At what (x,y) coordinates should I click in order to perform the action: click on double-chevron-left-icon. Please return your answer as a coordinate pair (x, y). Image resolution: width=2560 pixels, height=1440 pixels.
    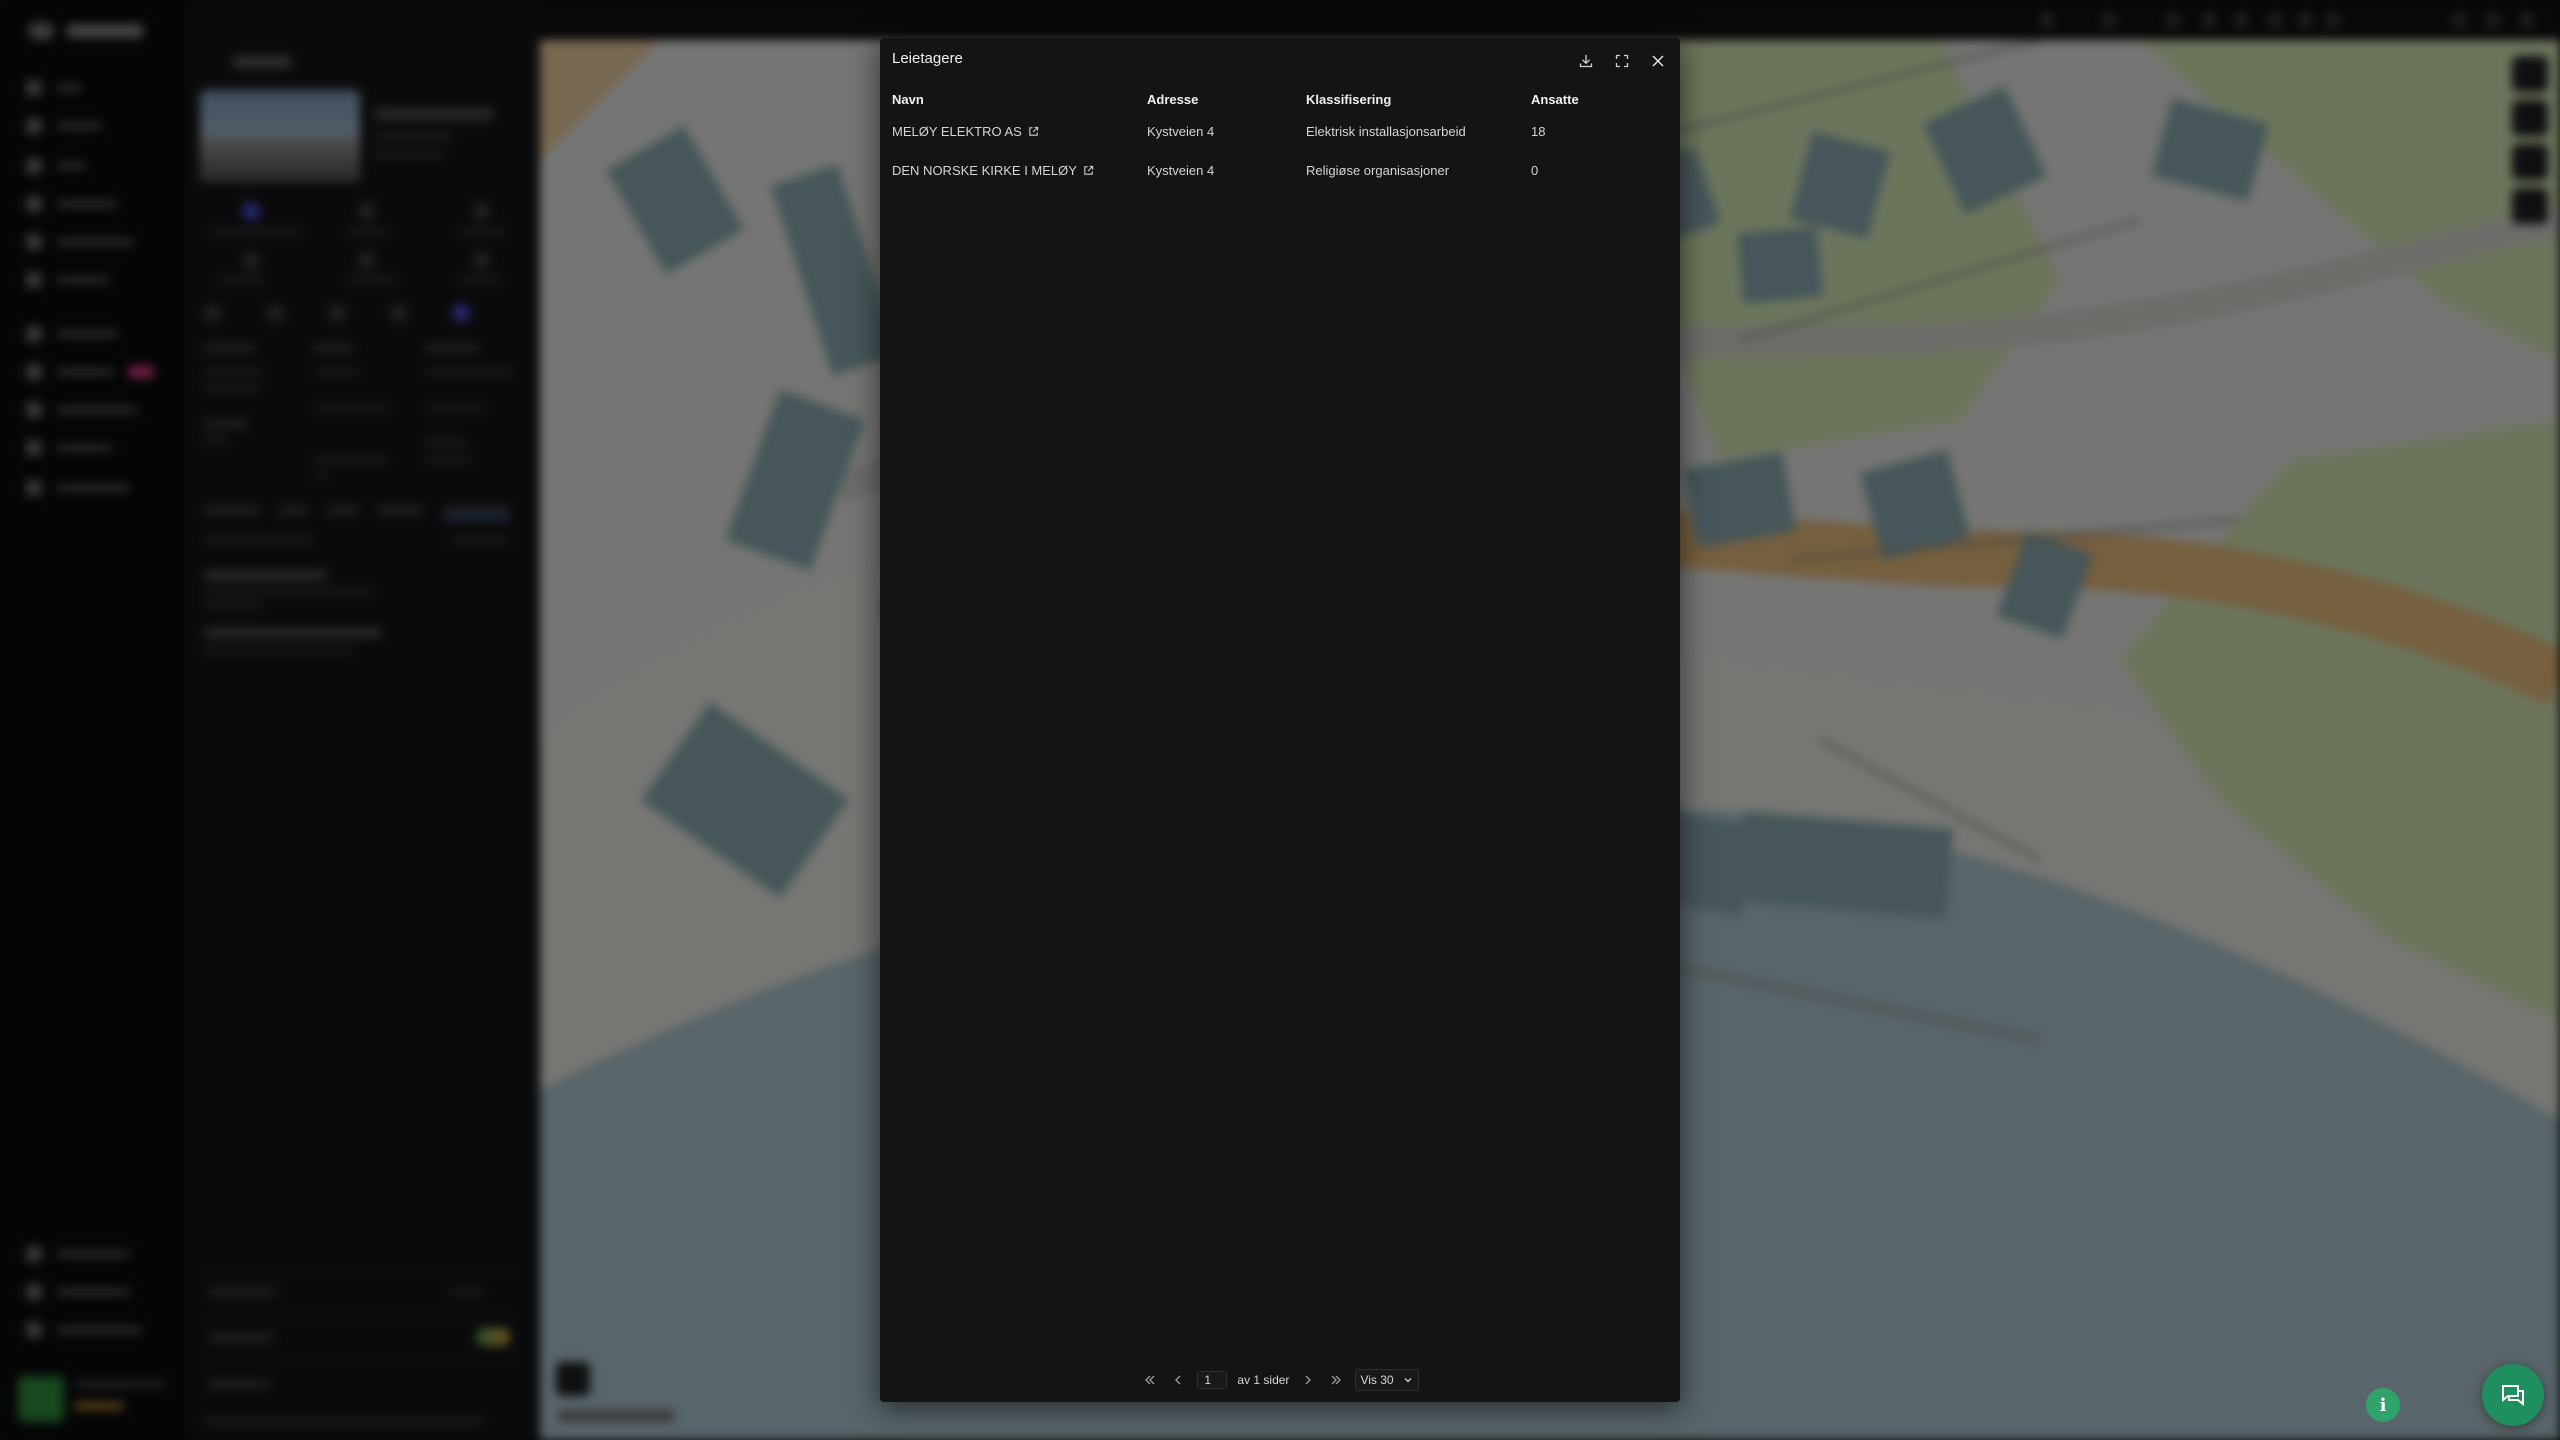
    Looking at the image, I should click on (1150, 1380).